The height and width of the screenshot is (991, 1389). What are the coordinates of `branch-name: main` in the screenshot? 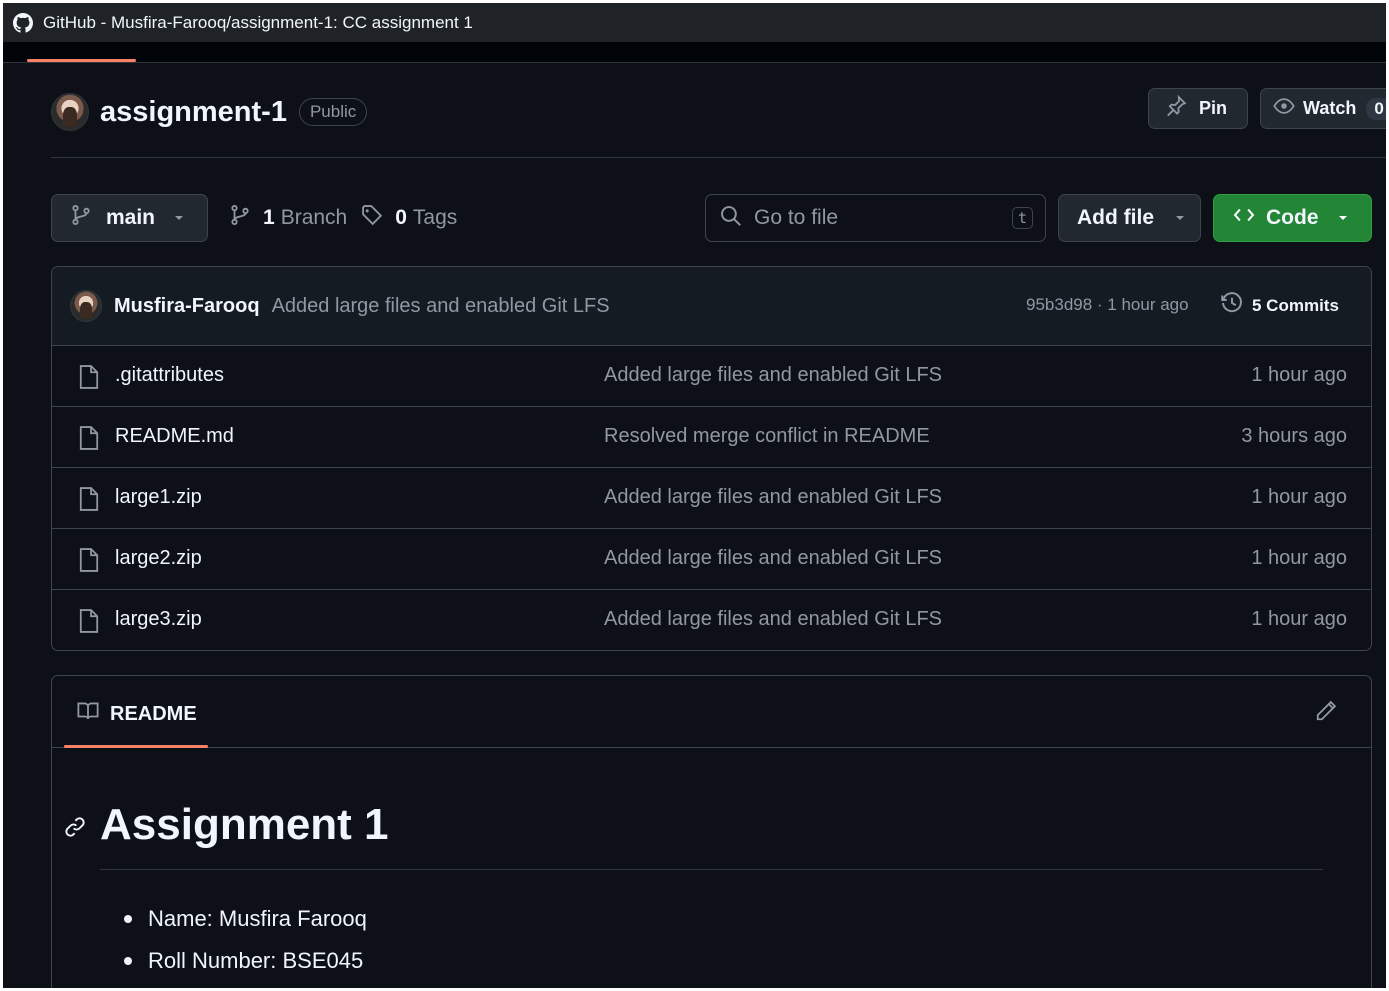 It's located at (131, 217).